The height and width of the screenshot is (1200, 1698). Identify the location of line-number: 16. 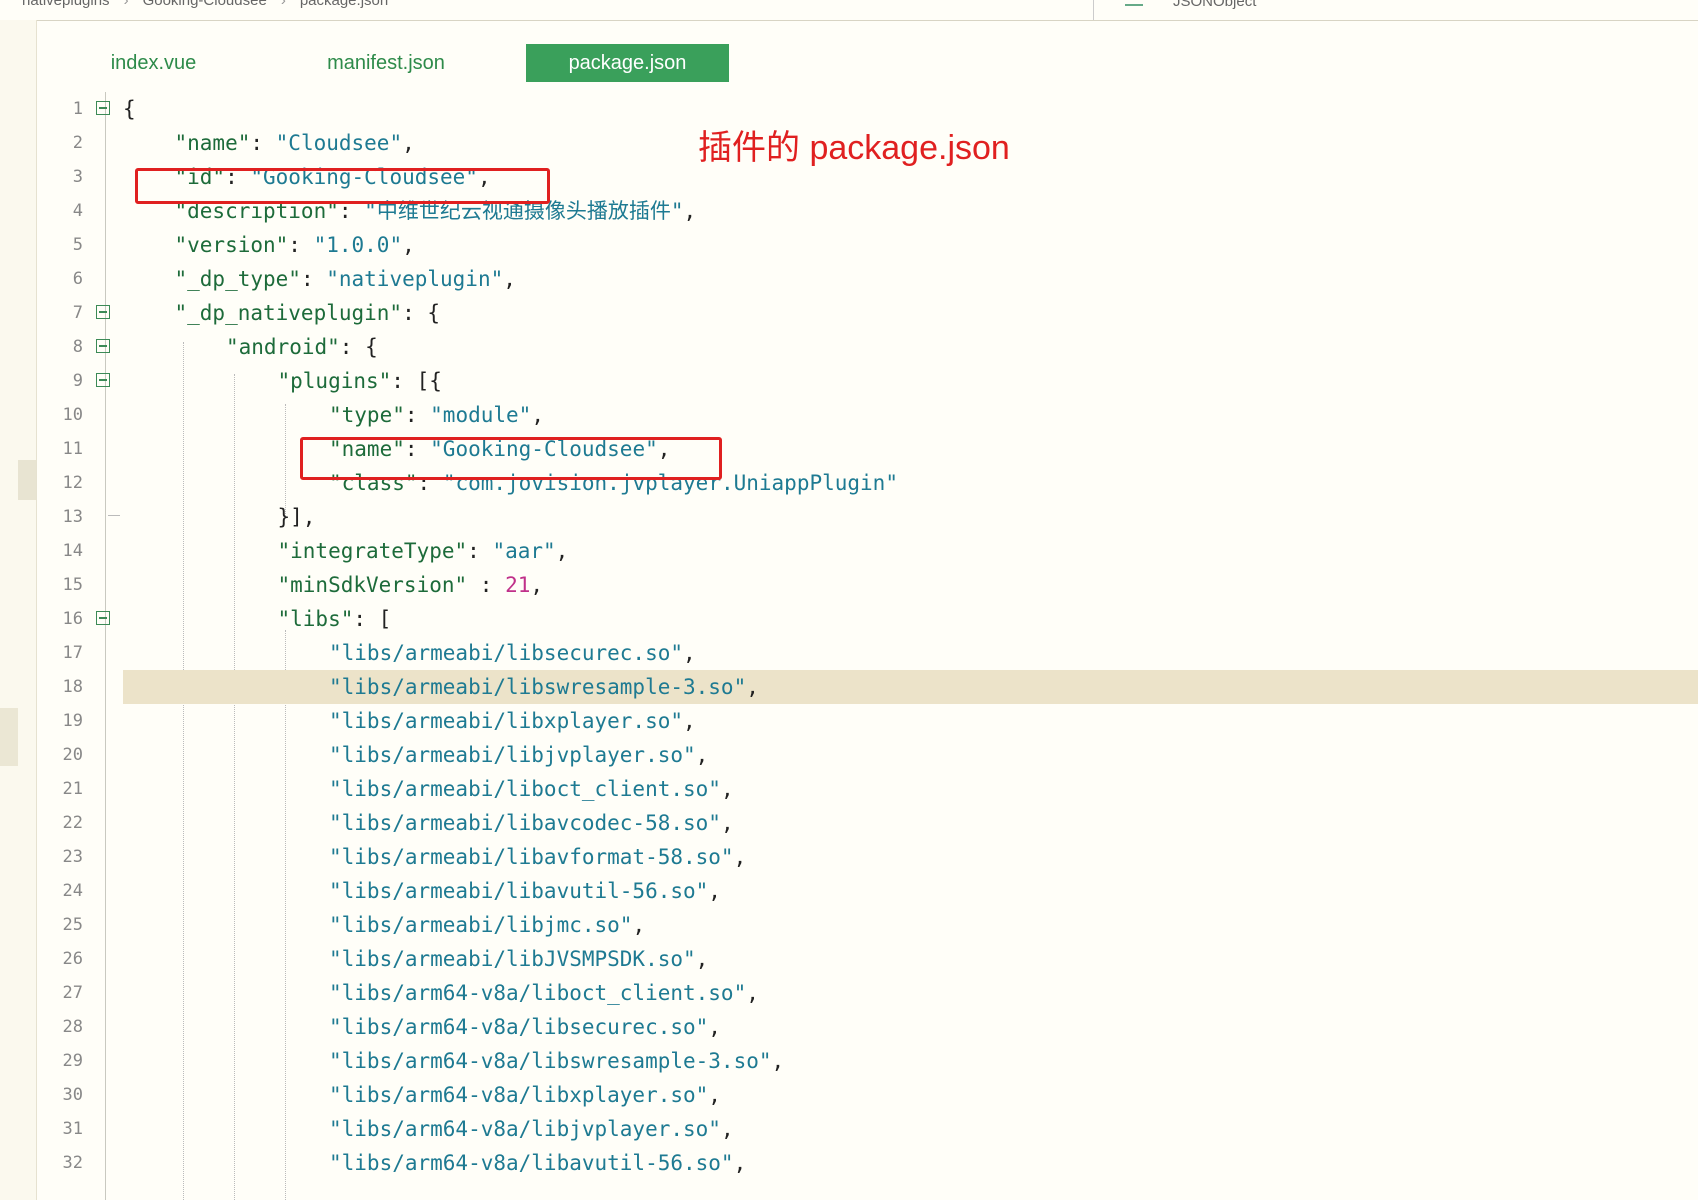
(72, 619).